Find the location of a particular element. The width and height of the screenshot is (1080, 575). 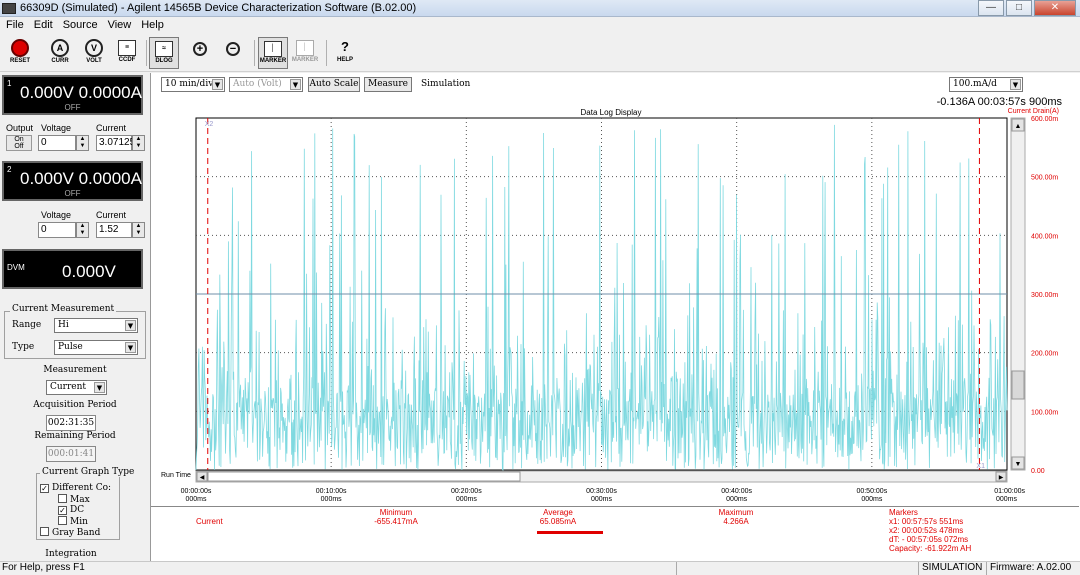

acquisition-period-label: Acquisition Period is located at coordinates (75, 405).